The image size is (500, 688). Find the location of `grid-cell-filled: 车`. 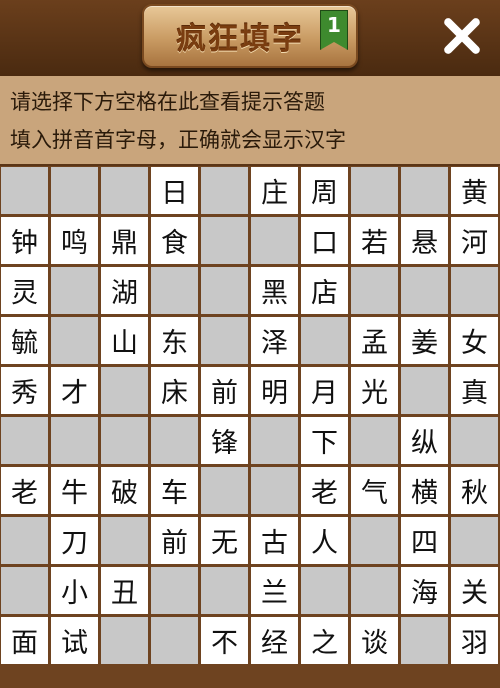

grid-cell-filled: 车 is located at coordinates (174, 490).